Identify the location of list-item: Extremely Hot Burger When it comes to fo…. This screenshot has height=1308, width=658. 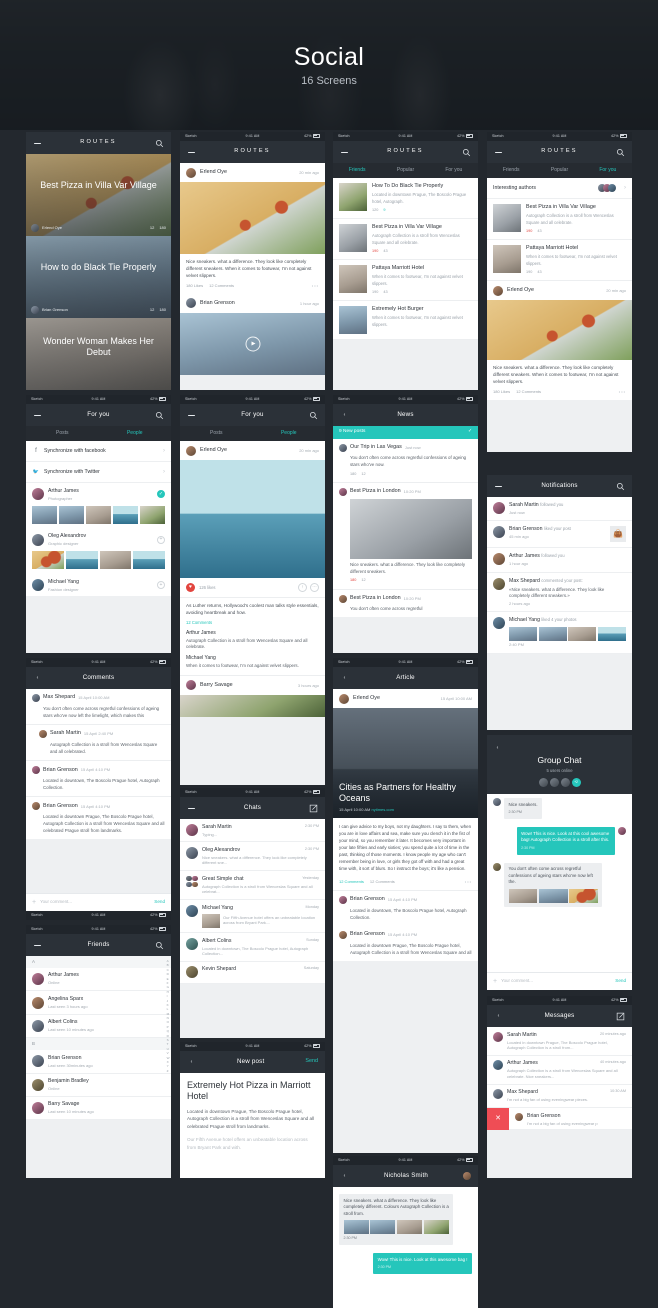
(405, 321).